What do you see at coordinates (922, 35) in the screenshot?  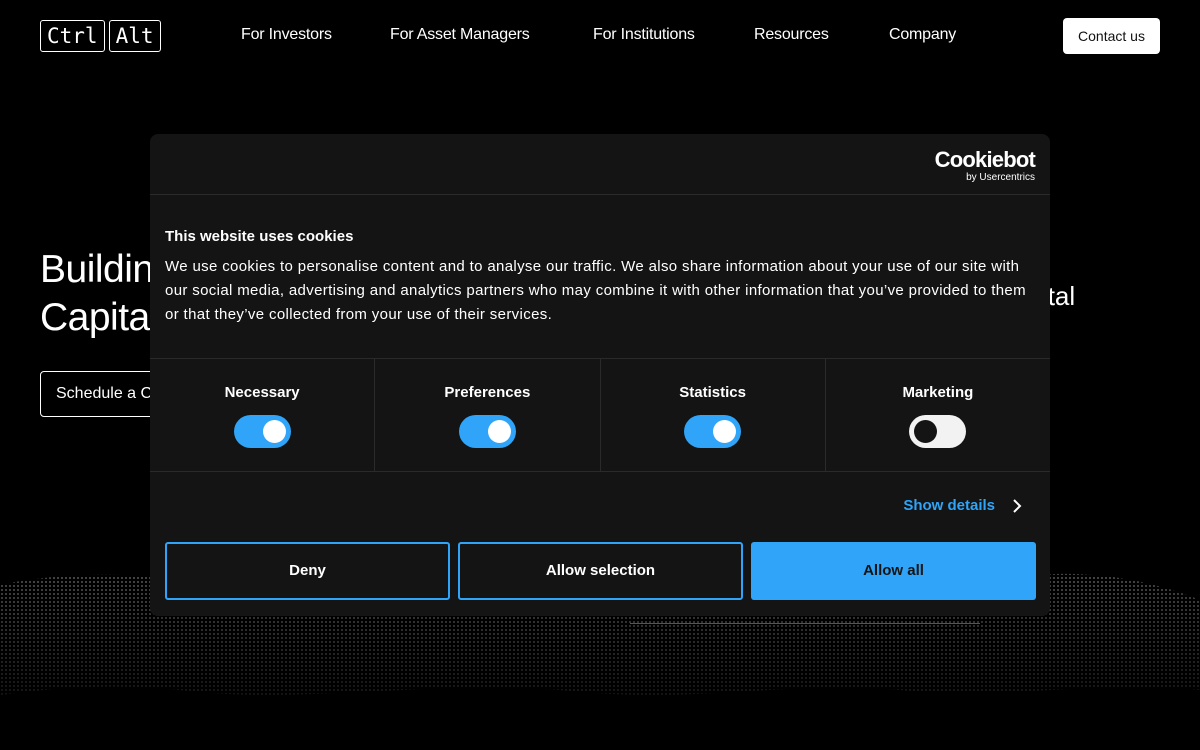 I see `nav-company: Company` at bounding box center [922, 35].